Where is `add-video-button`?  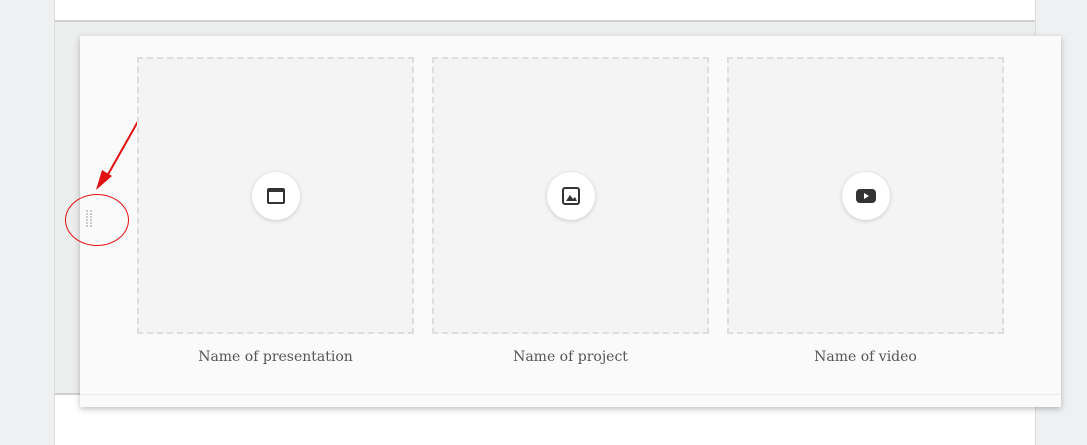
add-video-button is located at coordinates (865, 195).